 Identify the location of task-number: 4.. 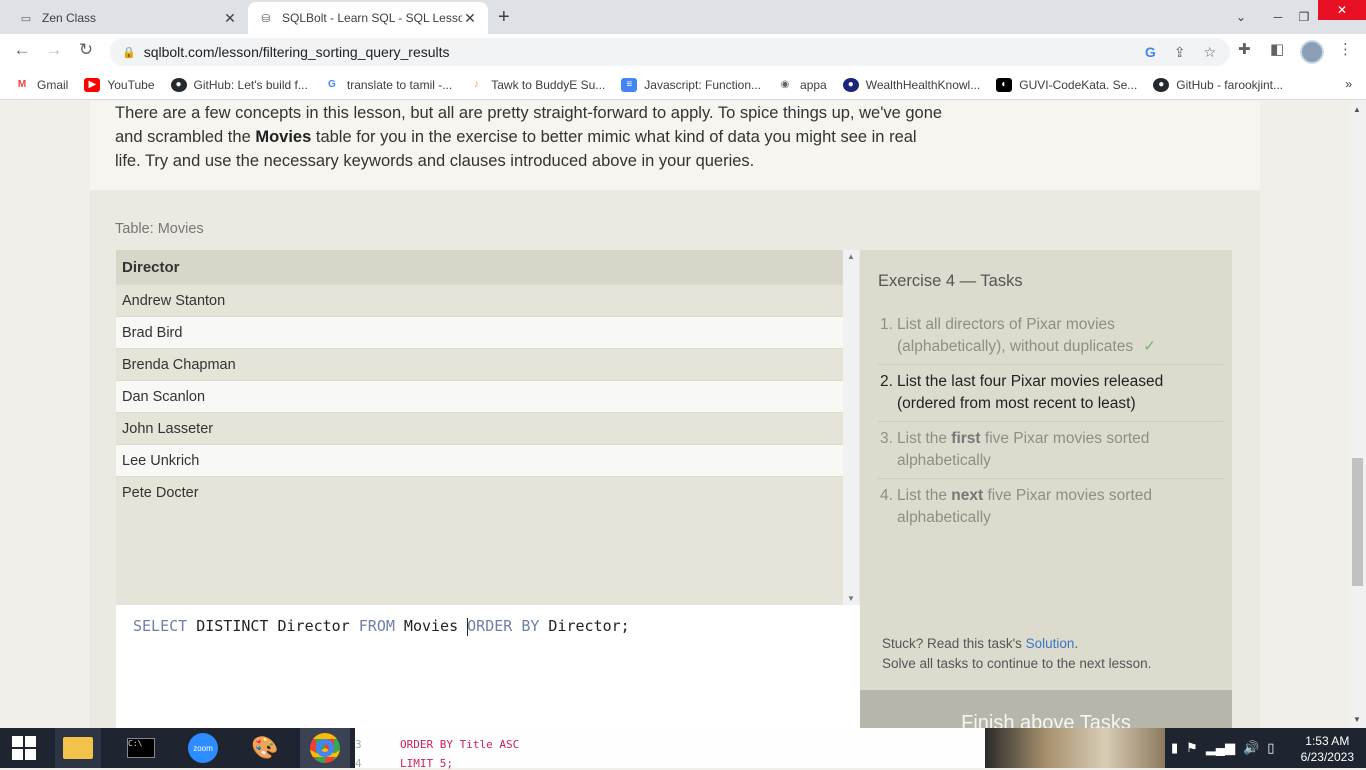
(886, 495).